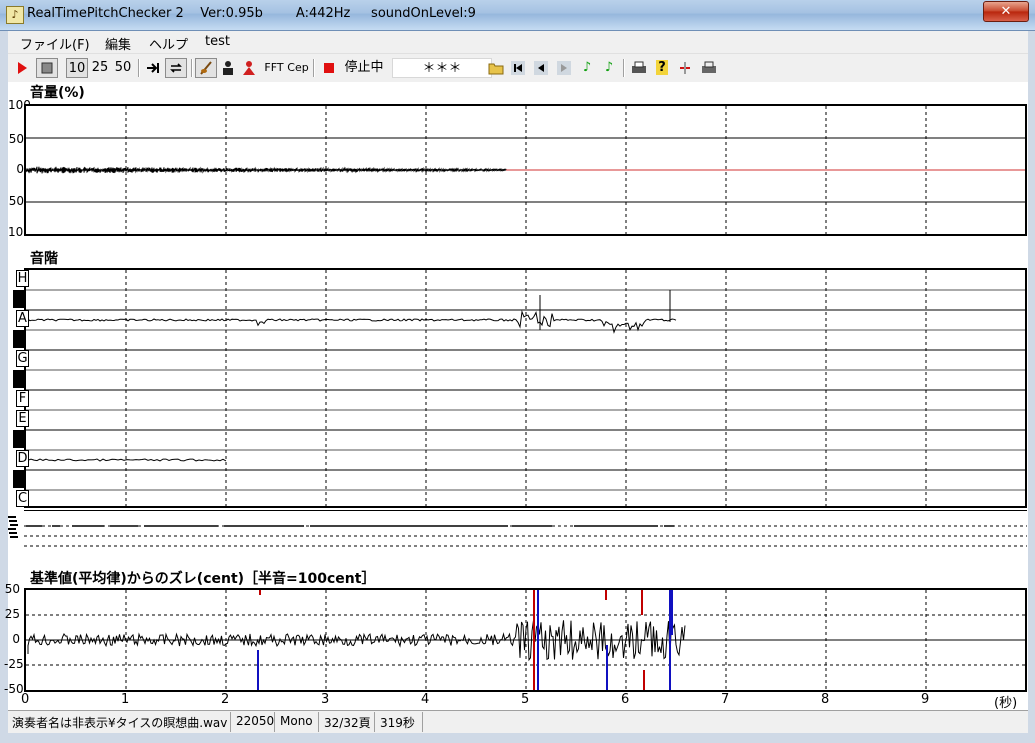  I want to click on zoom-25-button: 25, so click(100, 68).